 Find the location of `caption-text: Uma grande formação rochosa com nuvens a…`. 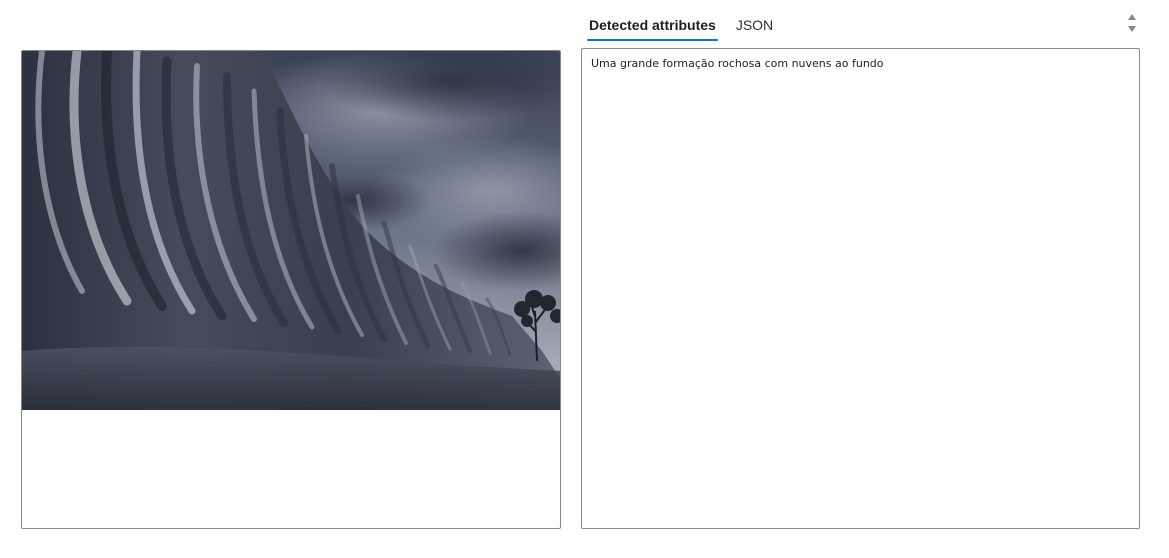

caption-text: Uma grande formação rochosa com nuvens a… is located at coordinates (737, 63).